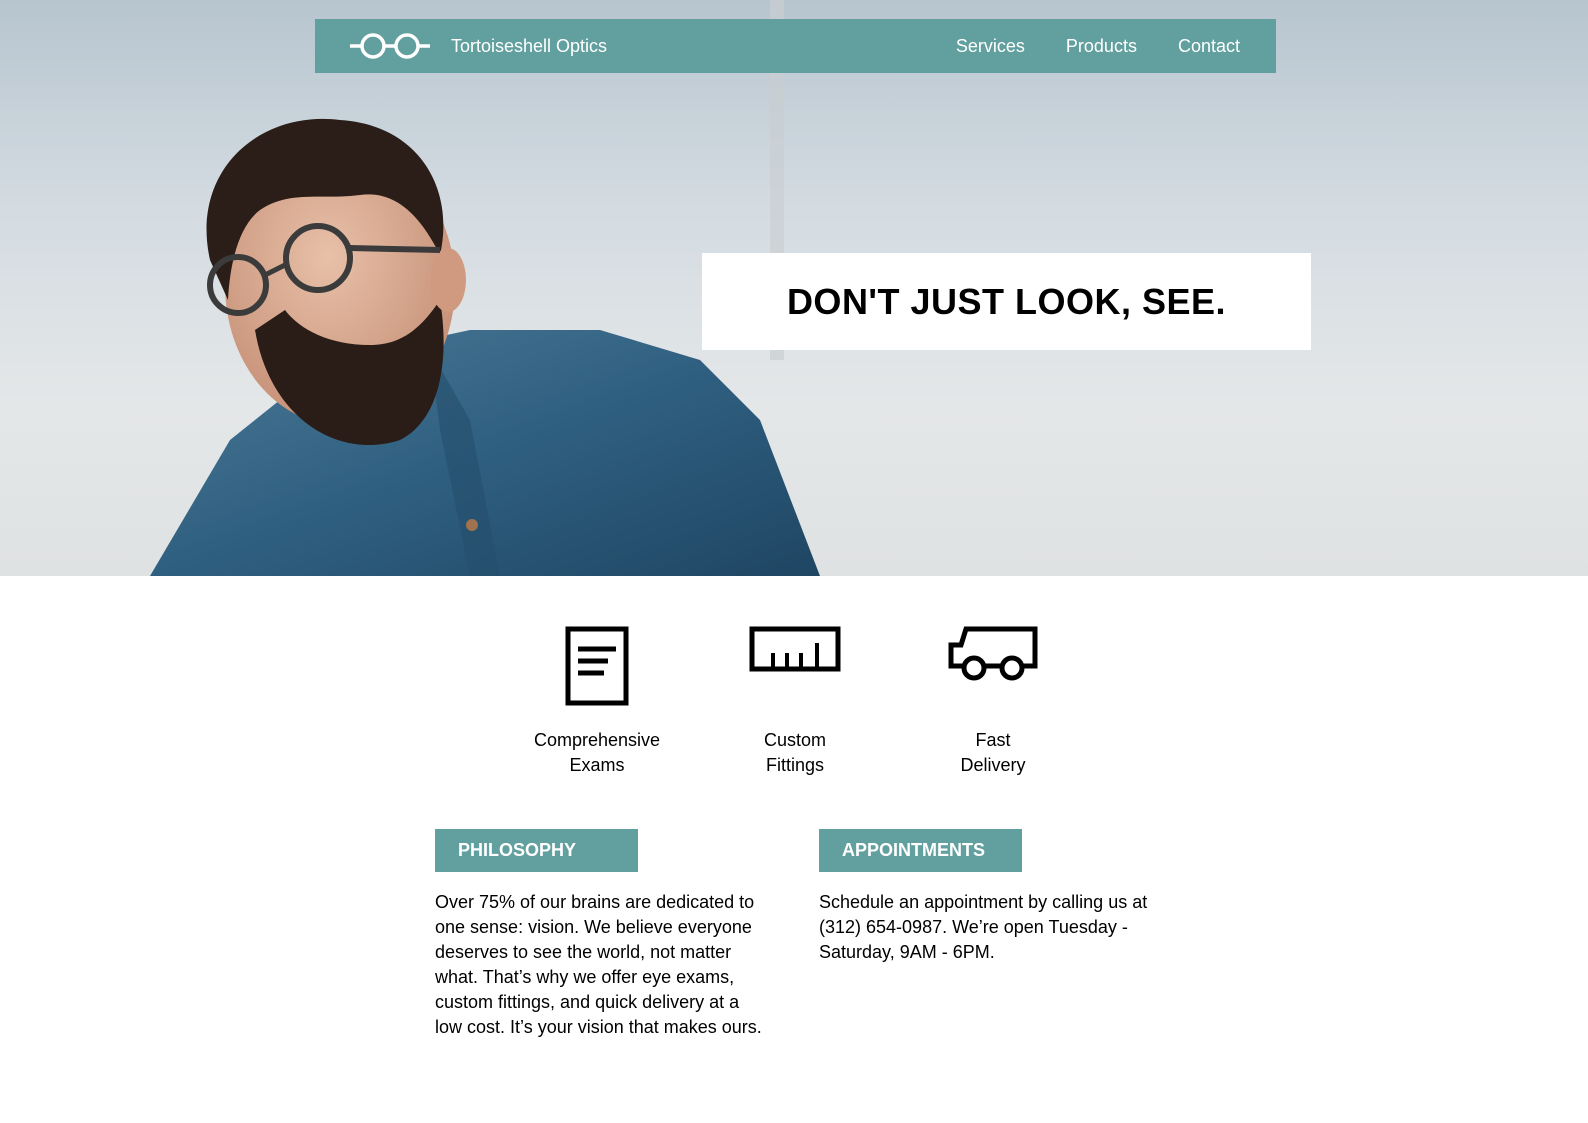  Describe the element at coordinates (993, 753) in the screenshot. I see `feature-label: Fast Delivery` at that location.